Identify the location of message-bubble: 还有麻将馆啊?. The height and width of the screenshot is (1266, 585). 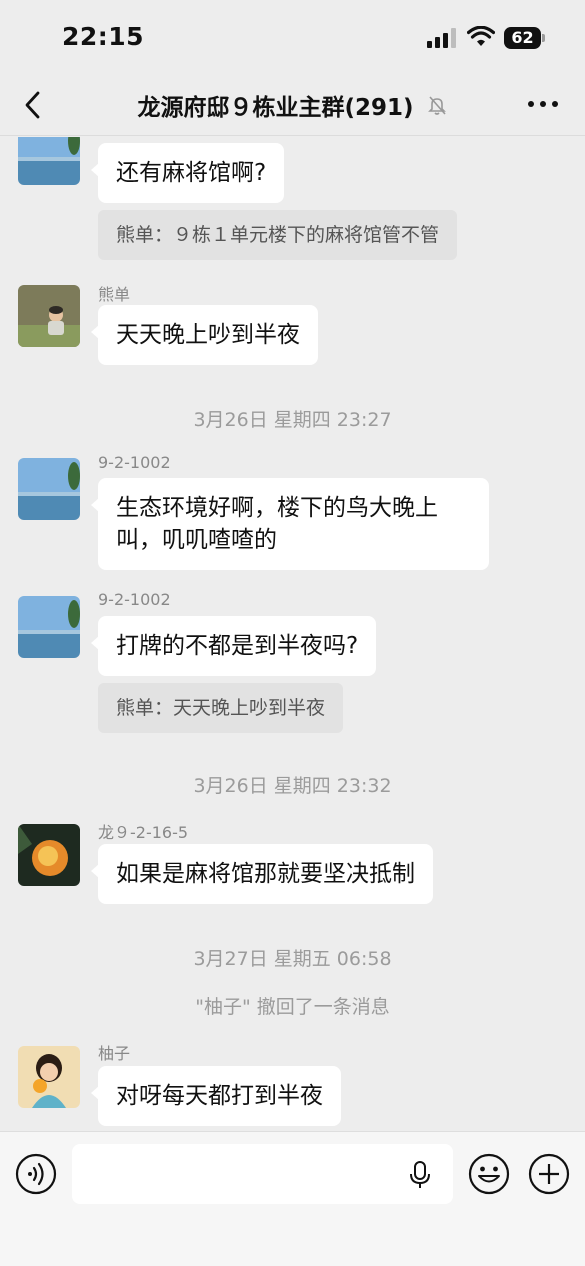
(187, 173).